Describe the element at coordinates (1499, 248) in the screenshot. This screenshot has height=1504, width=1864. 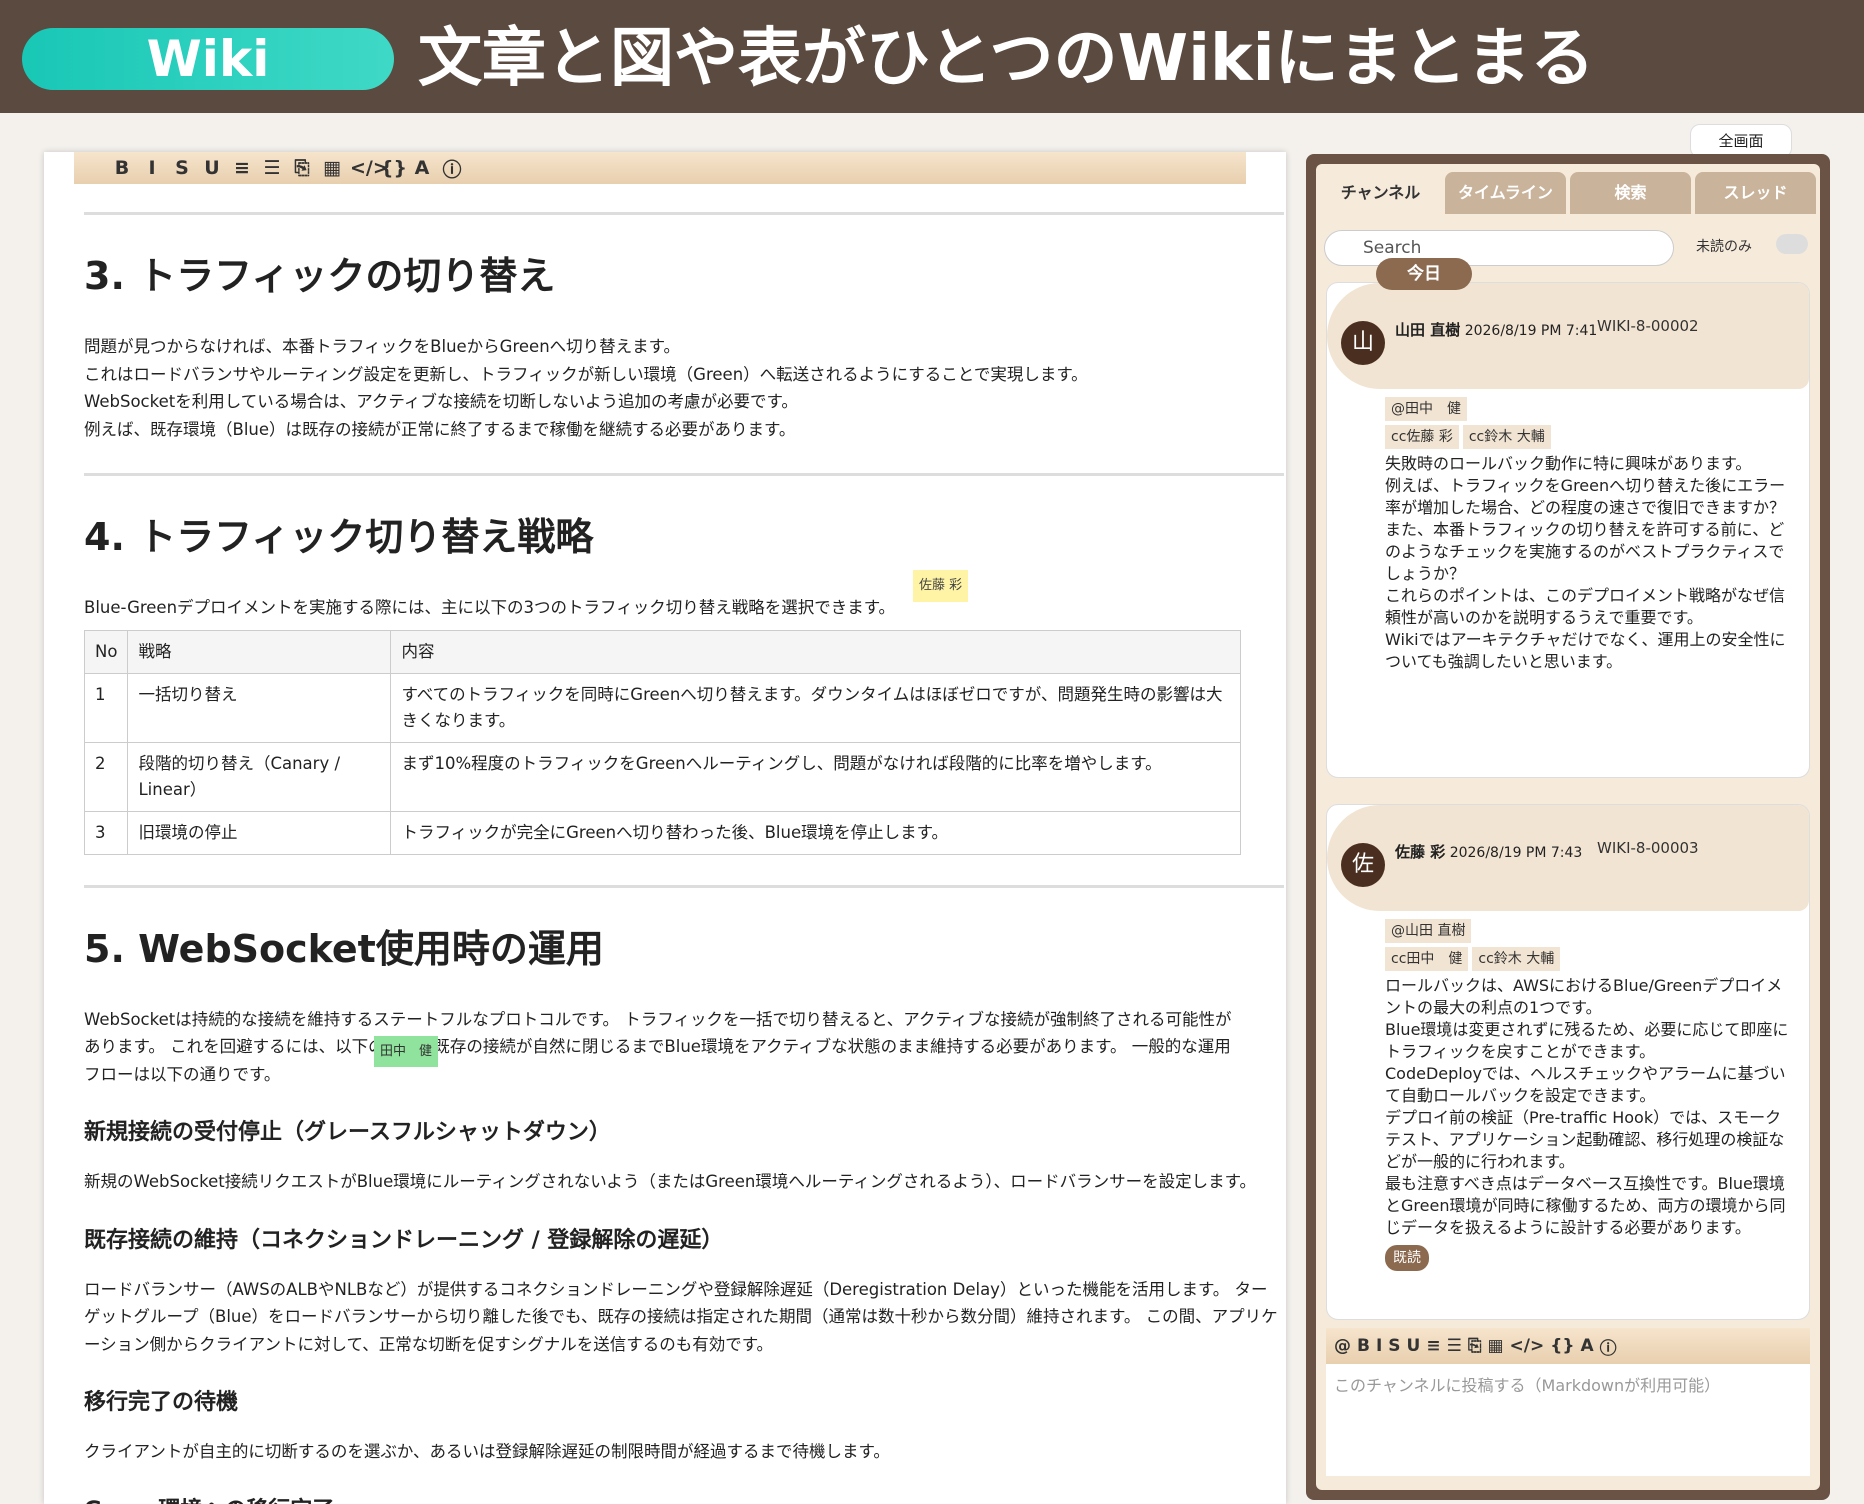
I see `search-input: Search` at that location.